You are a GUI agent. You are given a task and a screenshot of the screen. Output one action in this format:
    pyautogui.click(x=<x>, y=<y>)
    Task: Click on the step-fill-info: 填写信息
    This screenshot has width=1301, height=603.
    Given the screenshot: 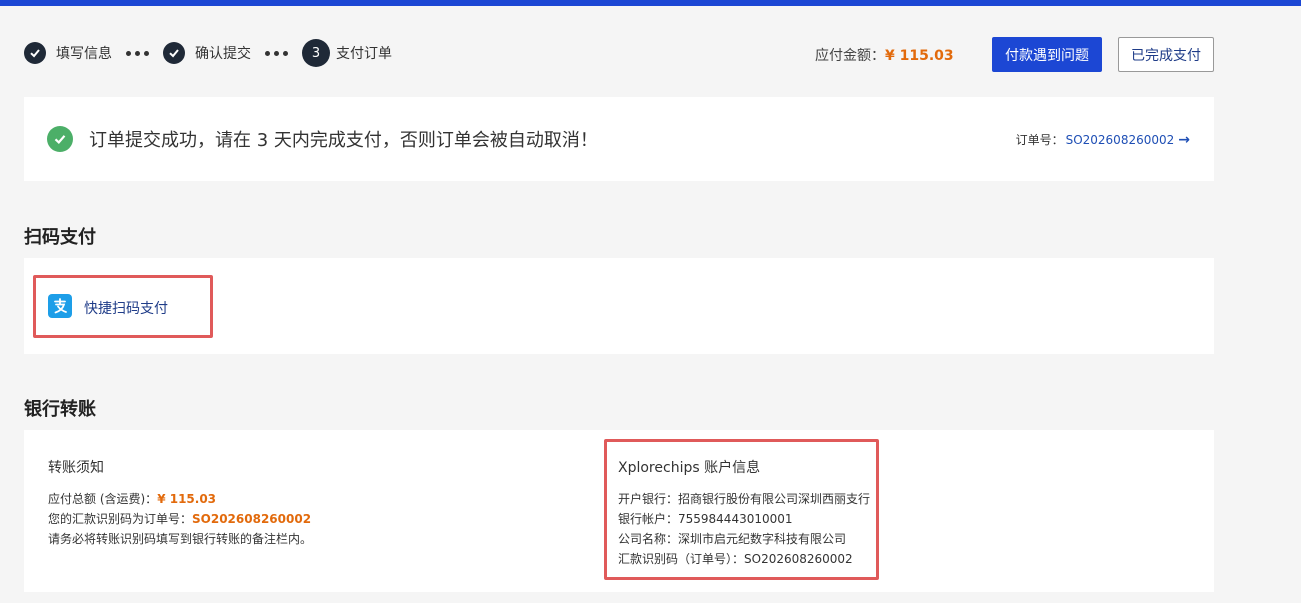 What is the action you would take?
    pyautogui.click(x=68, y=53)
    